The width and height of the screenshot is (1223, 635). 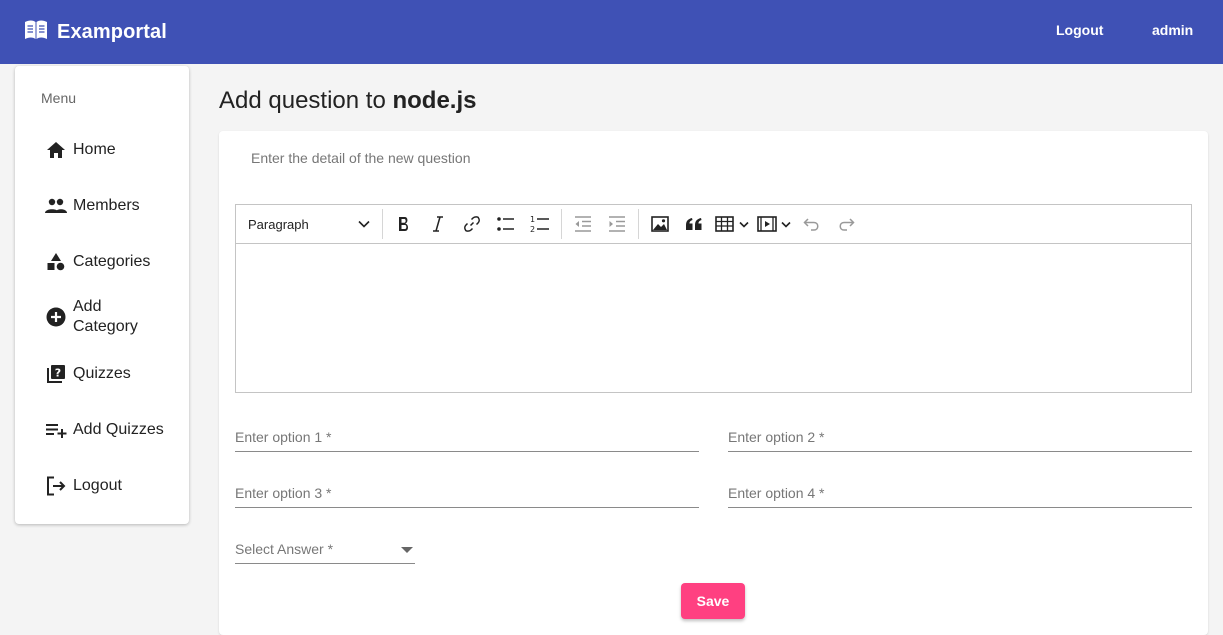 I want to click on header-logout-link: Logout, so click(x=1079, y=30).